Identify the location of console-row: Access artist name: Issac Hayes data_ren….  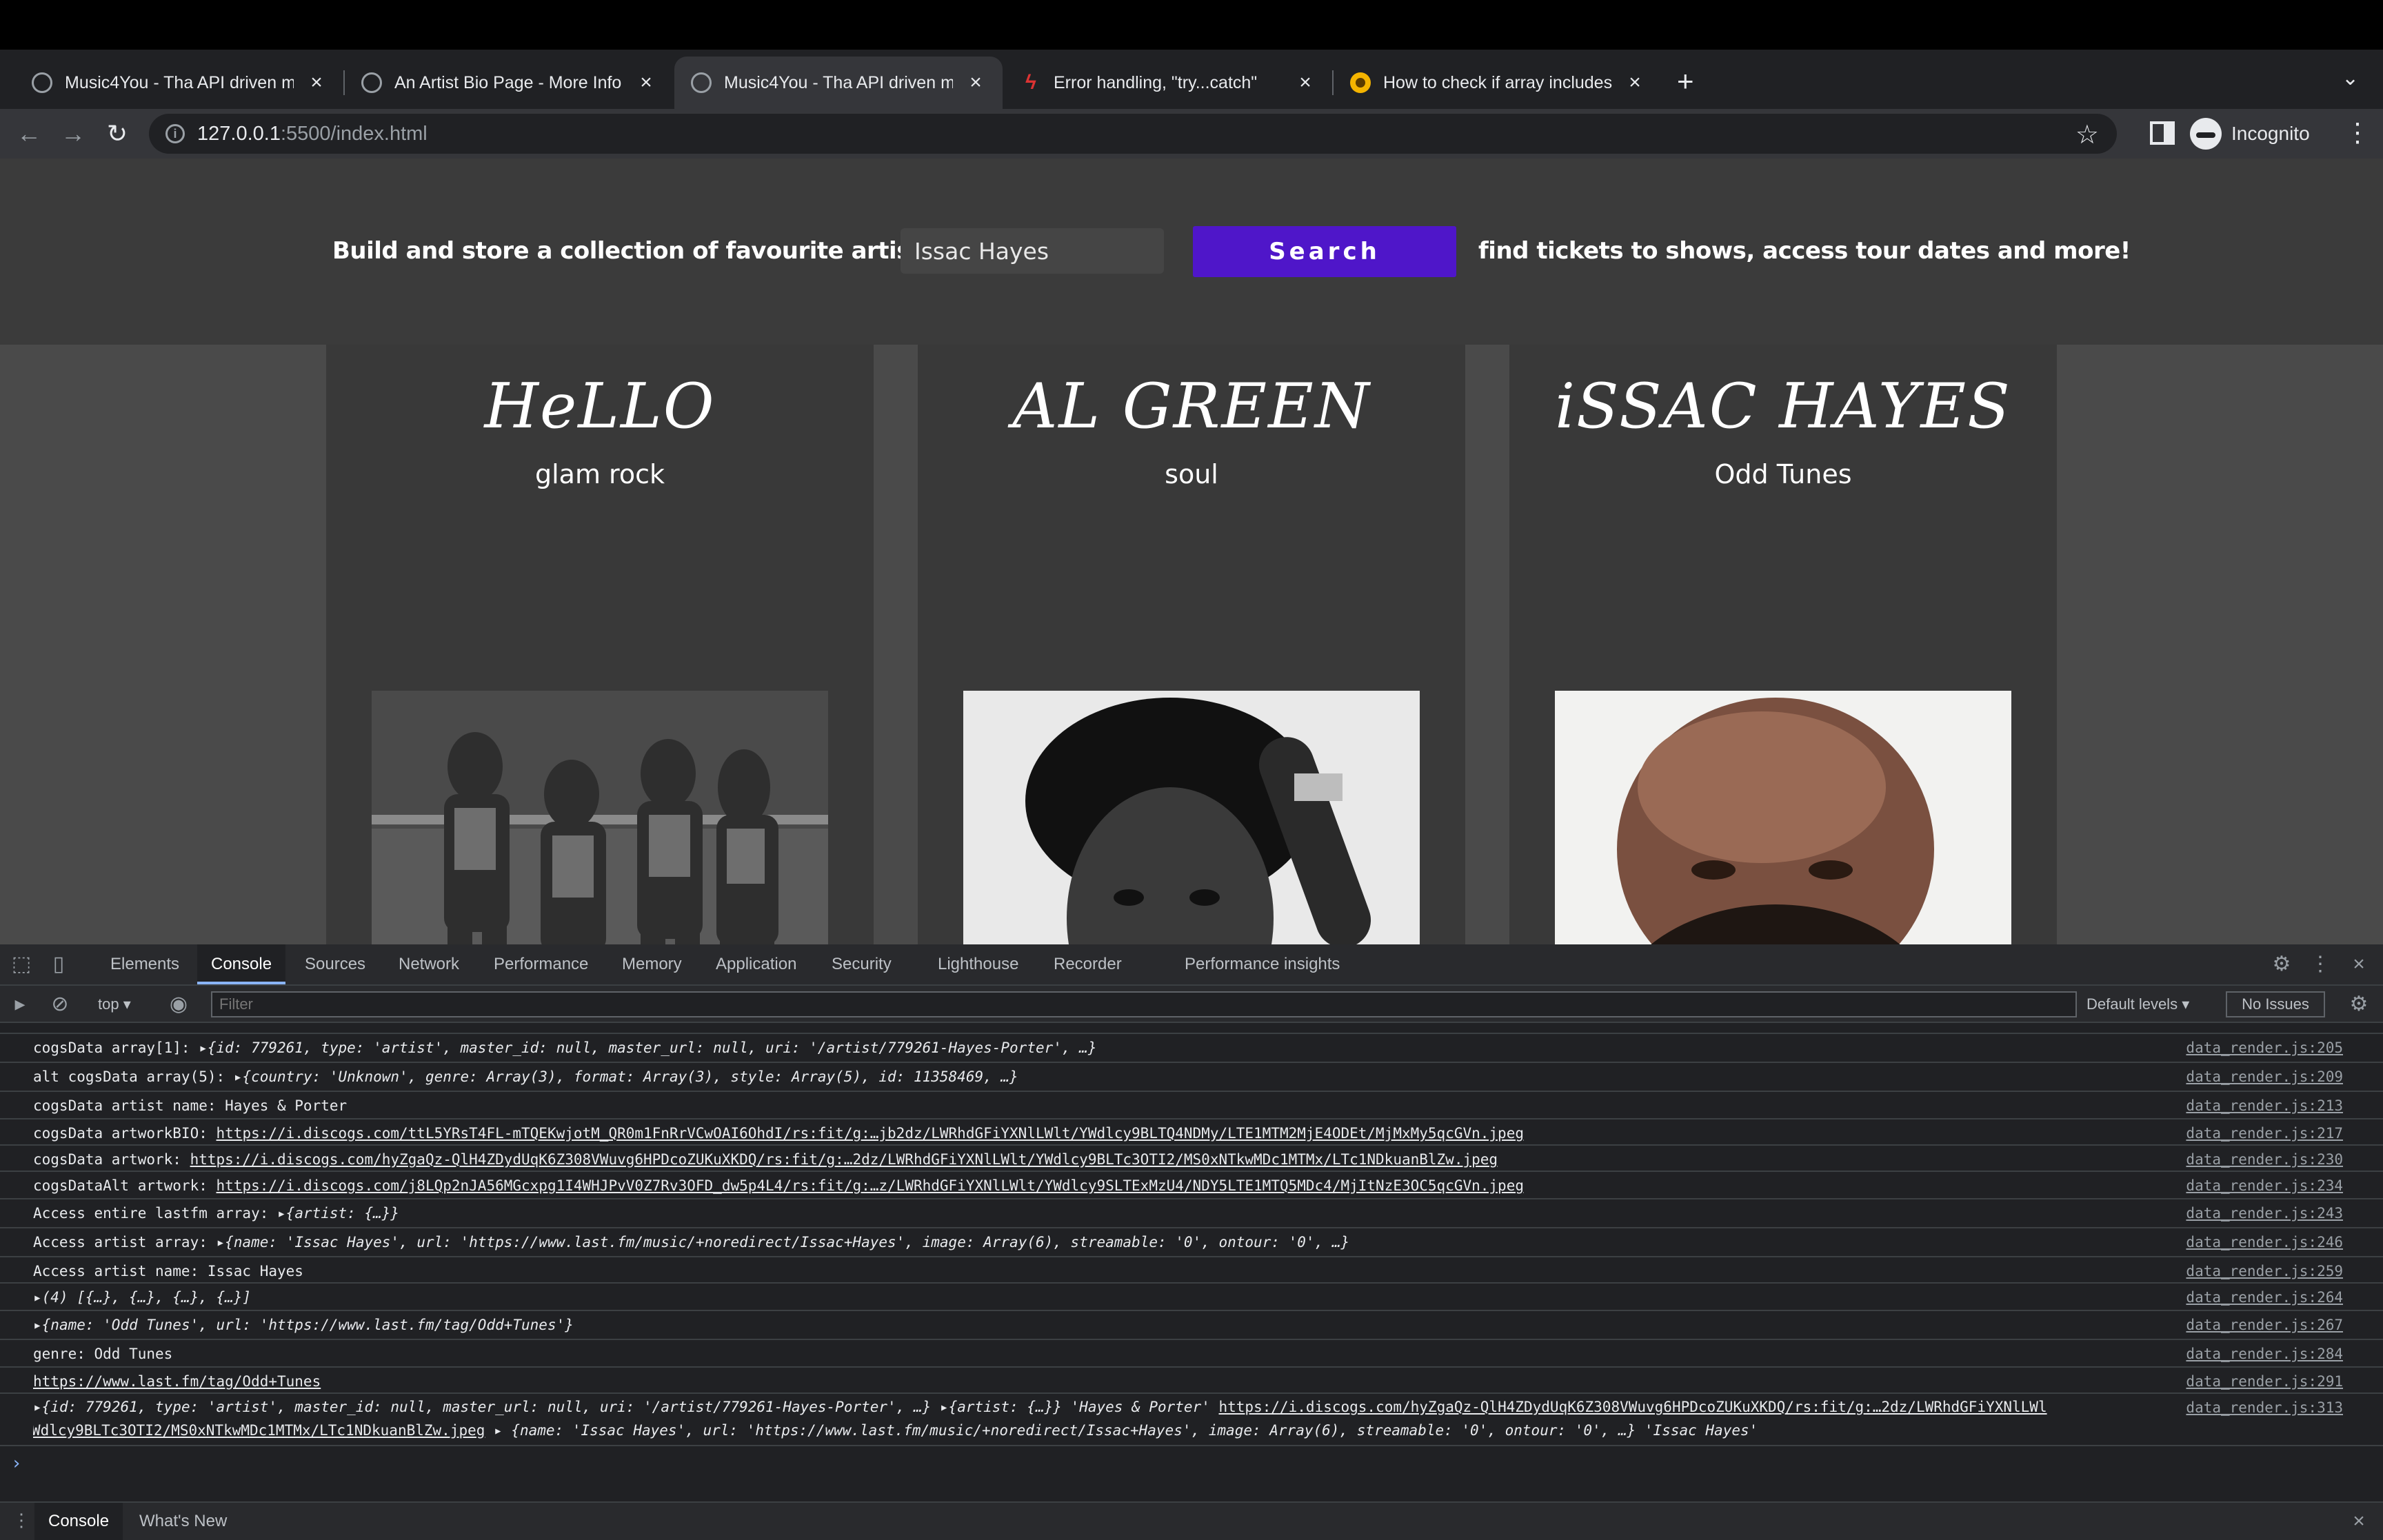
(1191, 1272).